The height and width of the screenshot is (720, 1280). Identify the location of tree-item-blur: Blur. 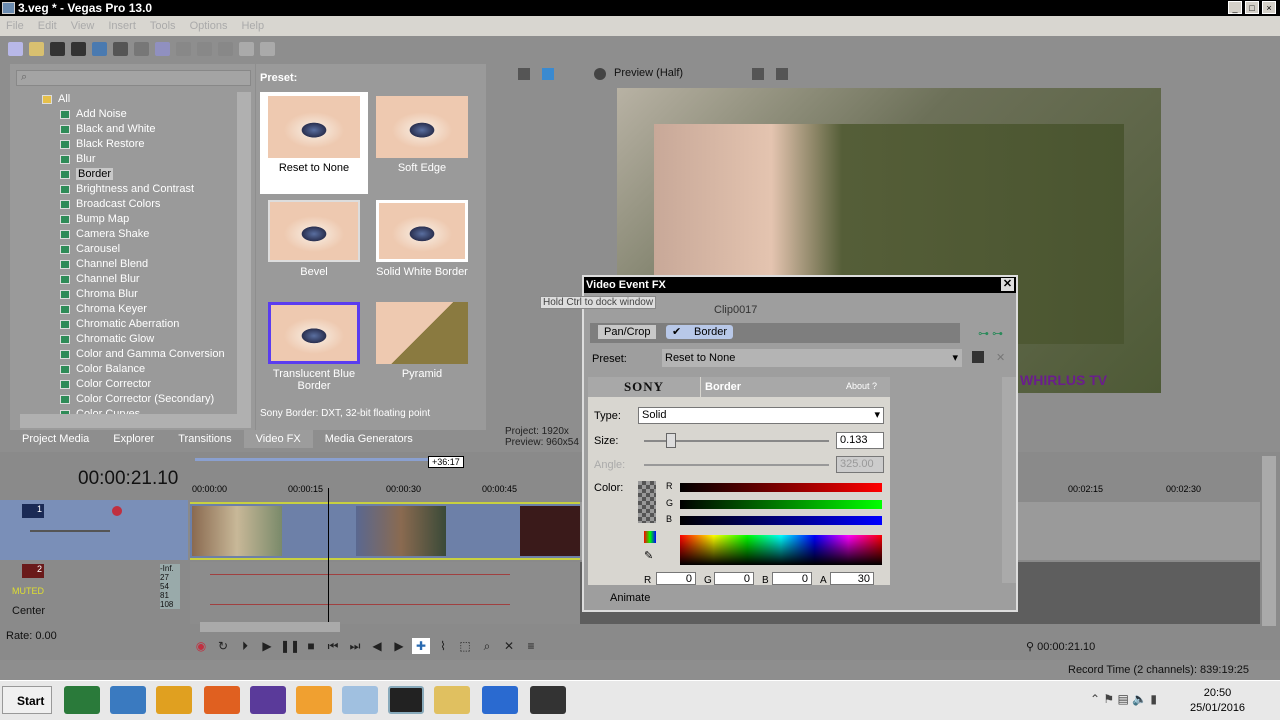
(128, 159).